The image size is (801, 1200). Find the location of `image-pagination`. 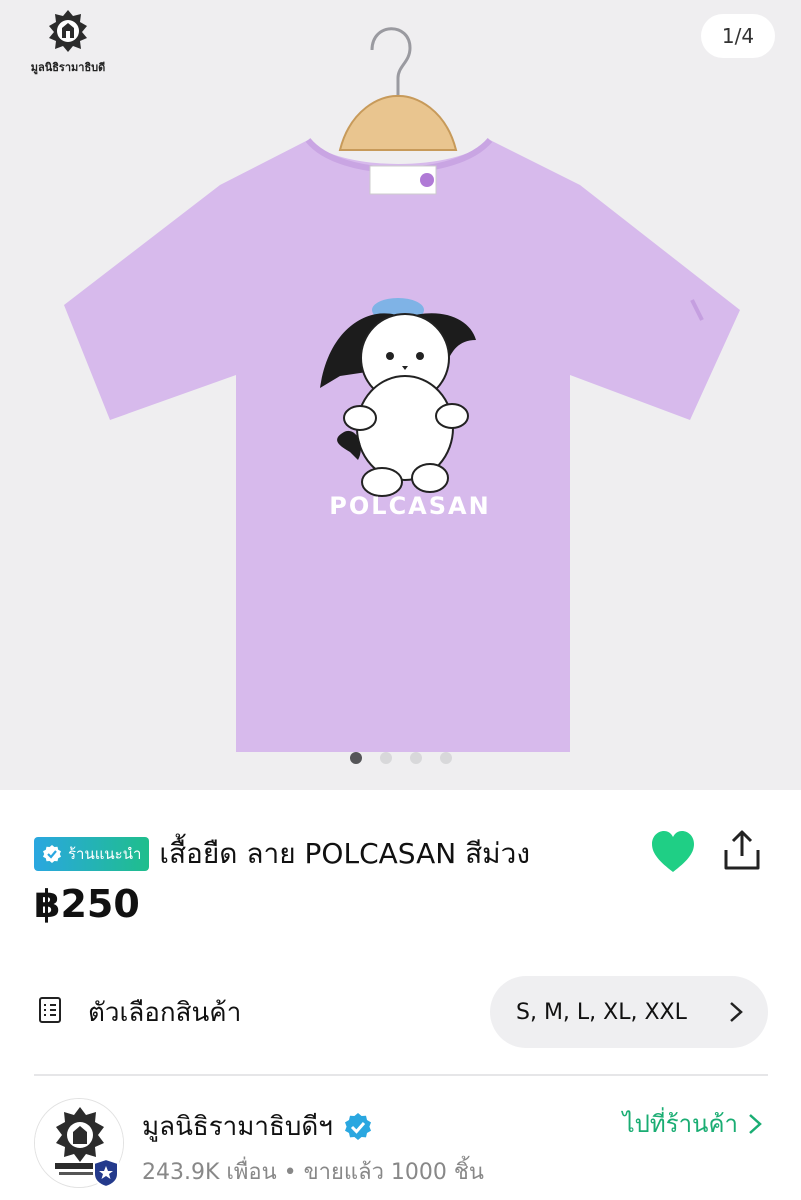

image-pagination is located at coordinates (400, 758).